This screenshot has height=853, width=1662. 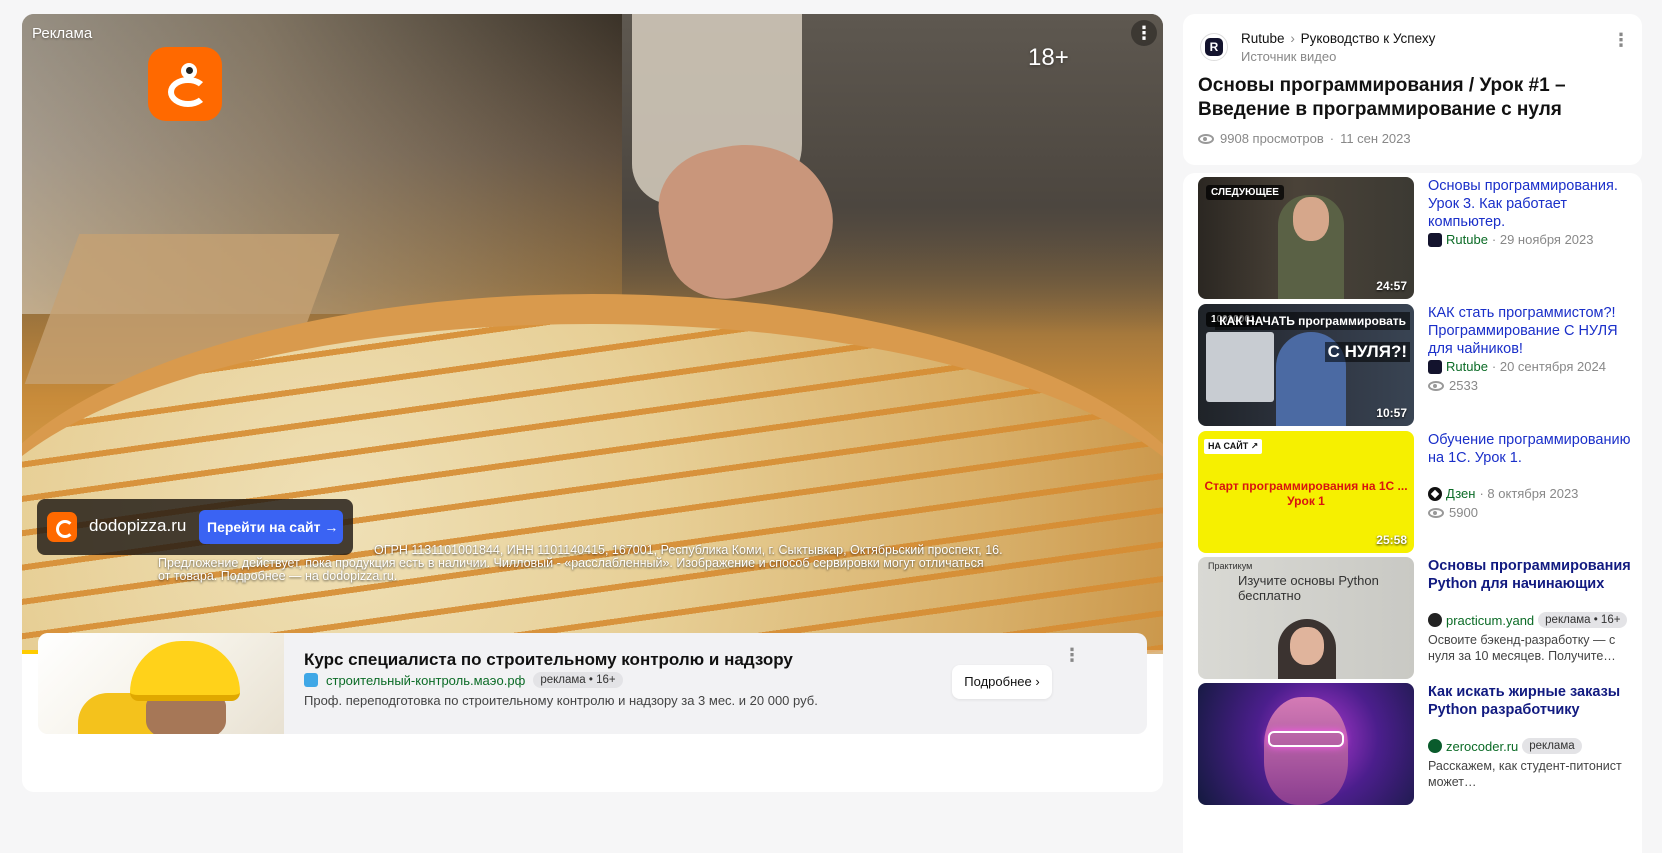 I want to click on chevron-right-icon: ›, so click(x=1037, y=681).